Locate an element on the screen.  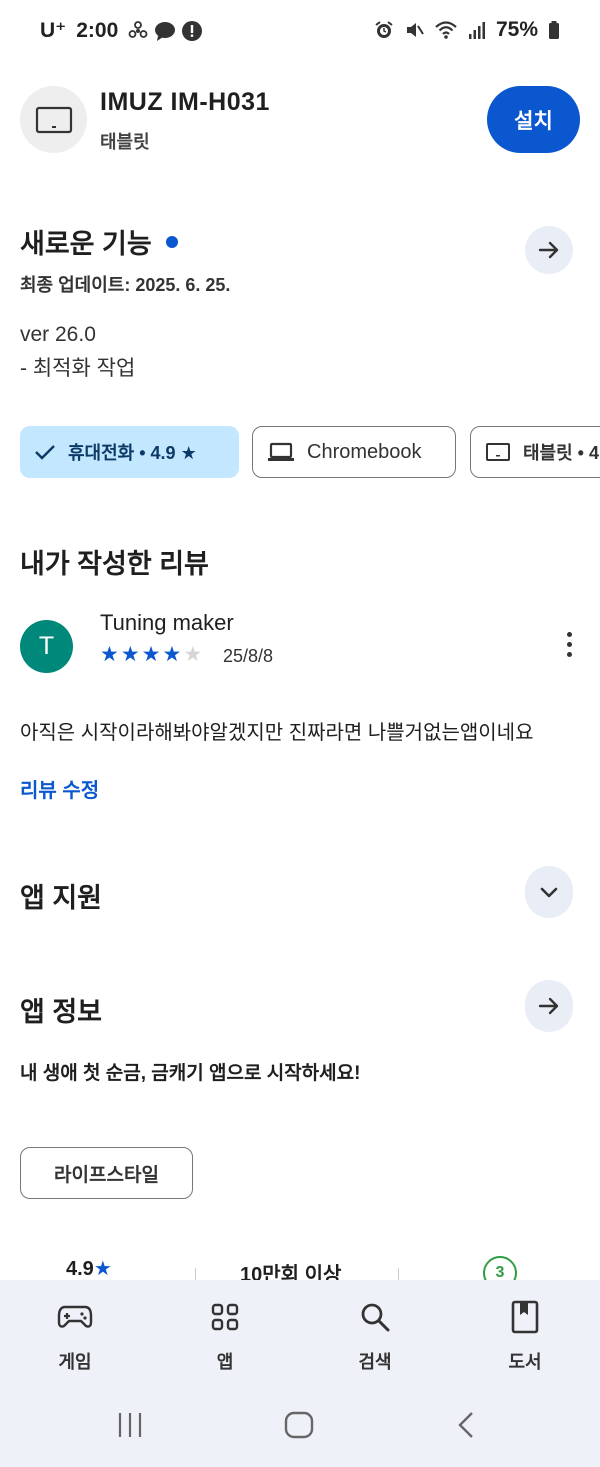
chip-chromebook: Chromebook is located at coordinates (354, 452).